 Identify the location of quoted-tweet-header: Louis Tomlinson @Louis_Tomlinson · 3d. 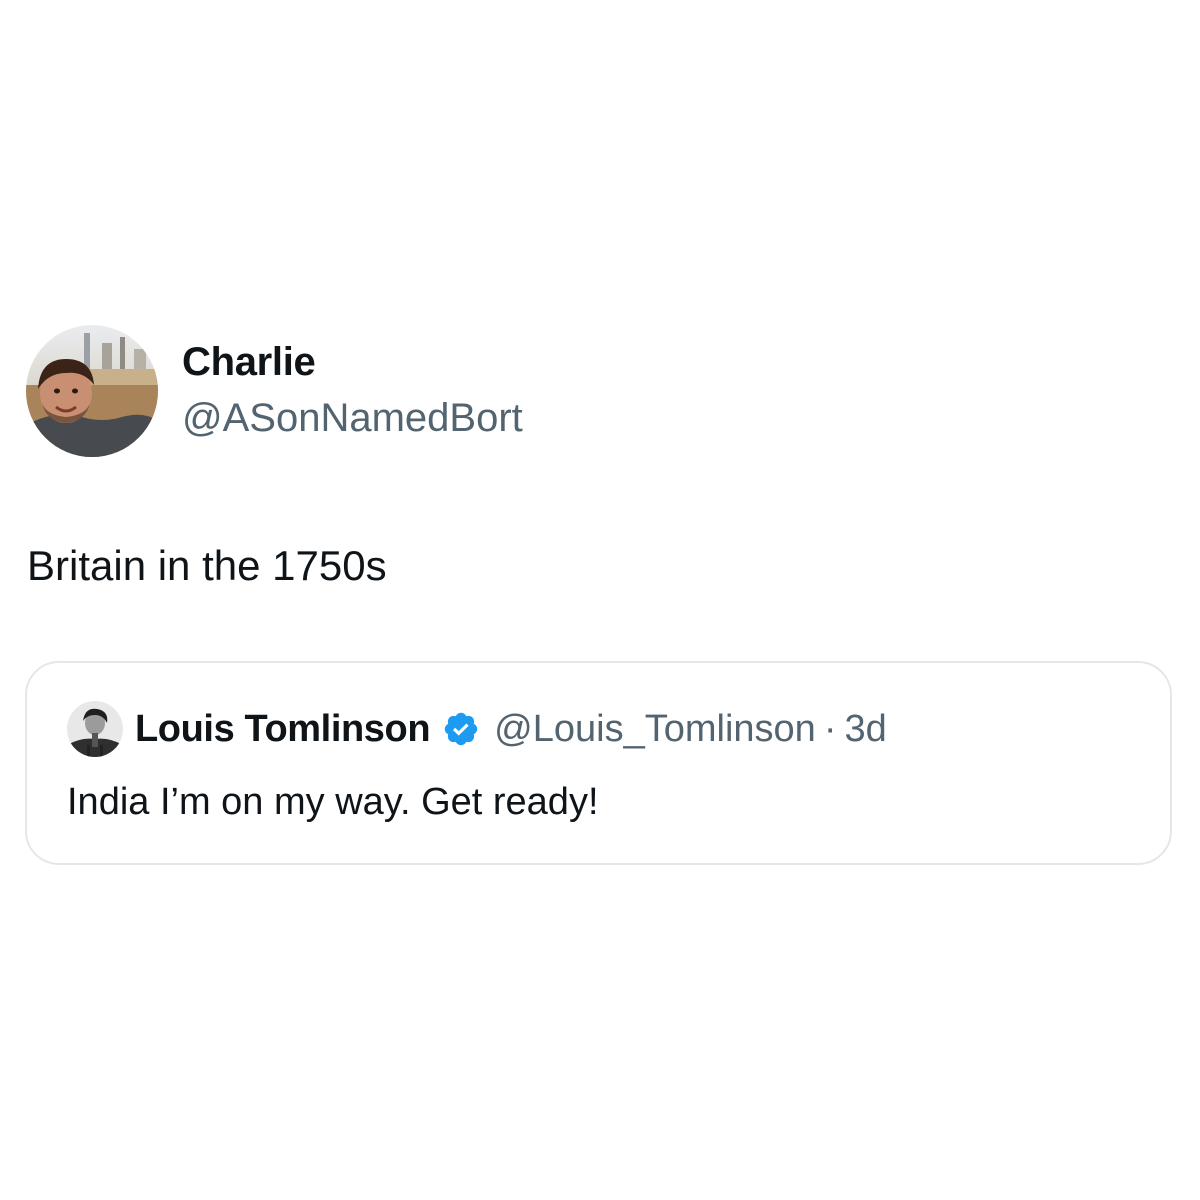
(477, 729).